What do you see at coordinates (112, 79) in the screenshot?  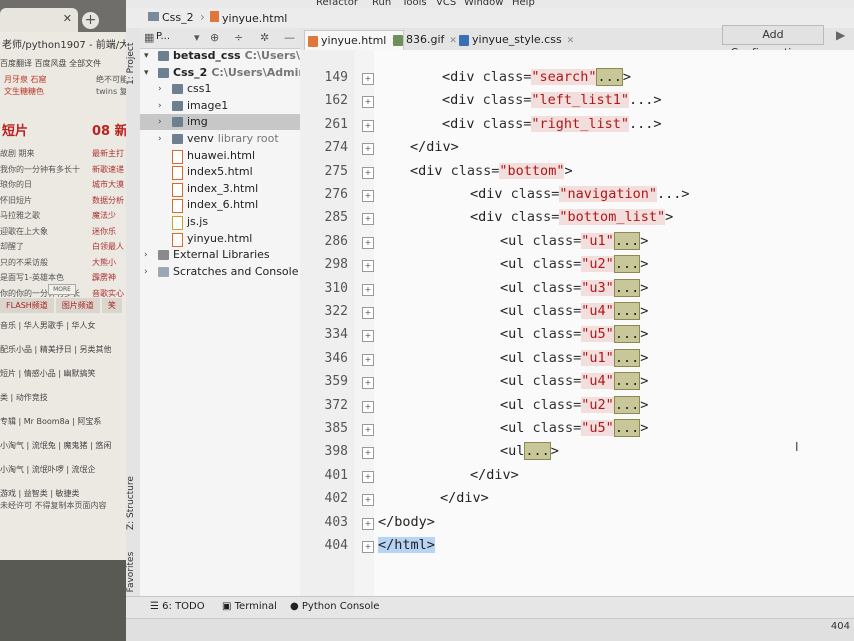 I see `side-link-3: 绝不可能` at bounding box center [112, 79].